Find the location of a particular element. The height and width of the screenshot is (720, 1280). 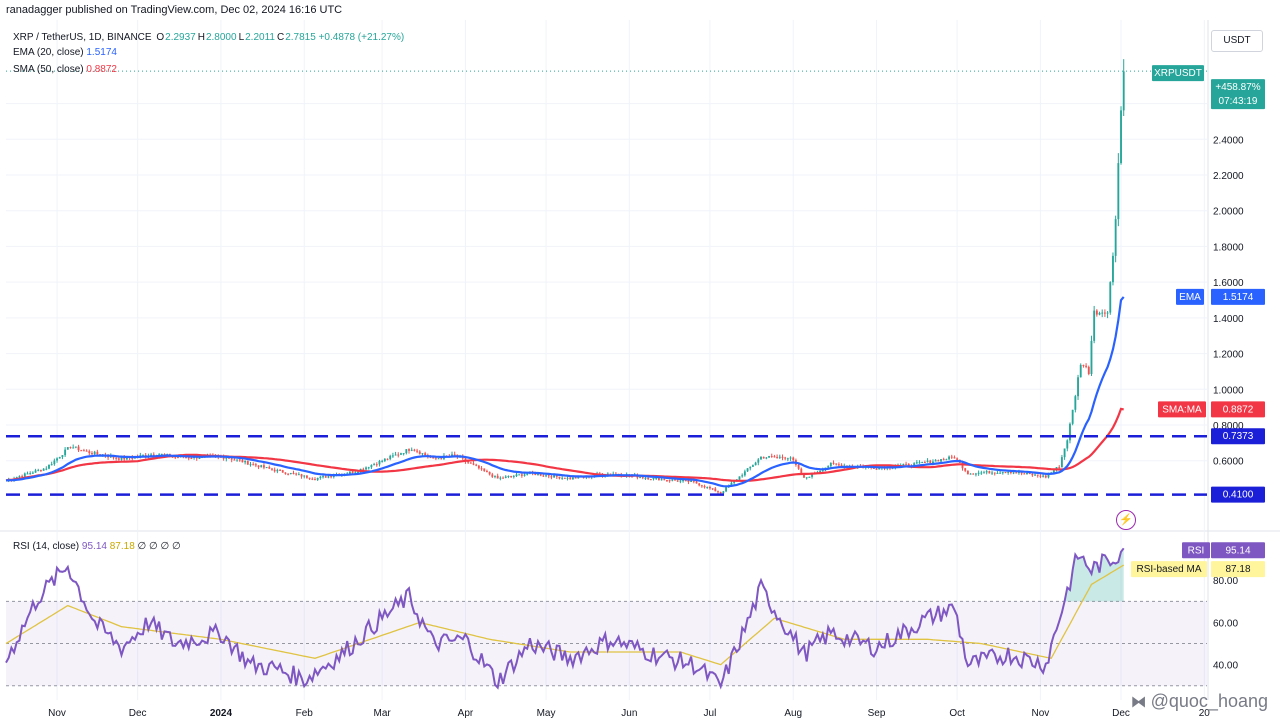

rsi-value-tag: 95.14 is located at coordinates (1238, 550).